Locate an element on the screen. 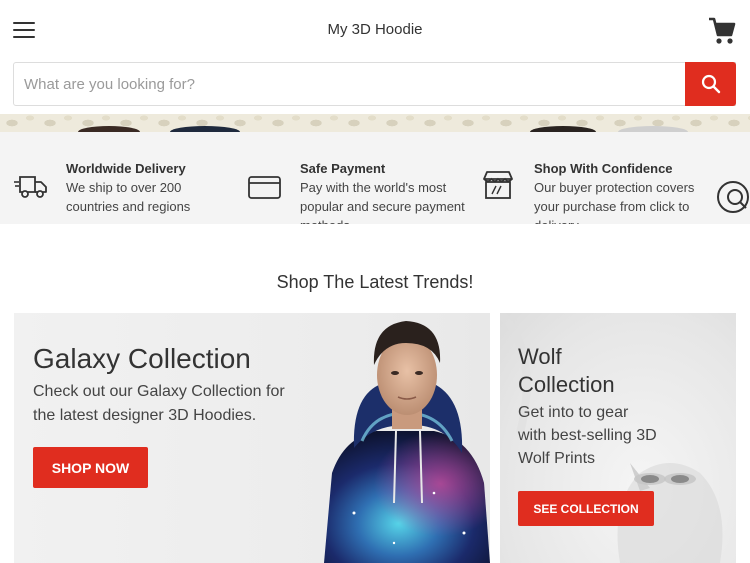 The width and height of the screenshot is (750, 563). site-header: My 3D Hoodie is located at coordinates (375, 31).